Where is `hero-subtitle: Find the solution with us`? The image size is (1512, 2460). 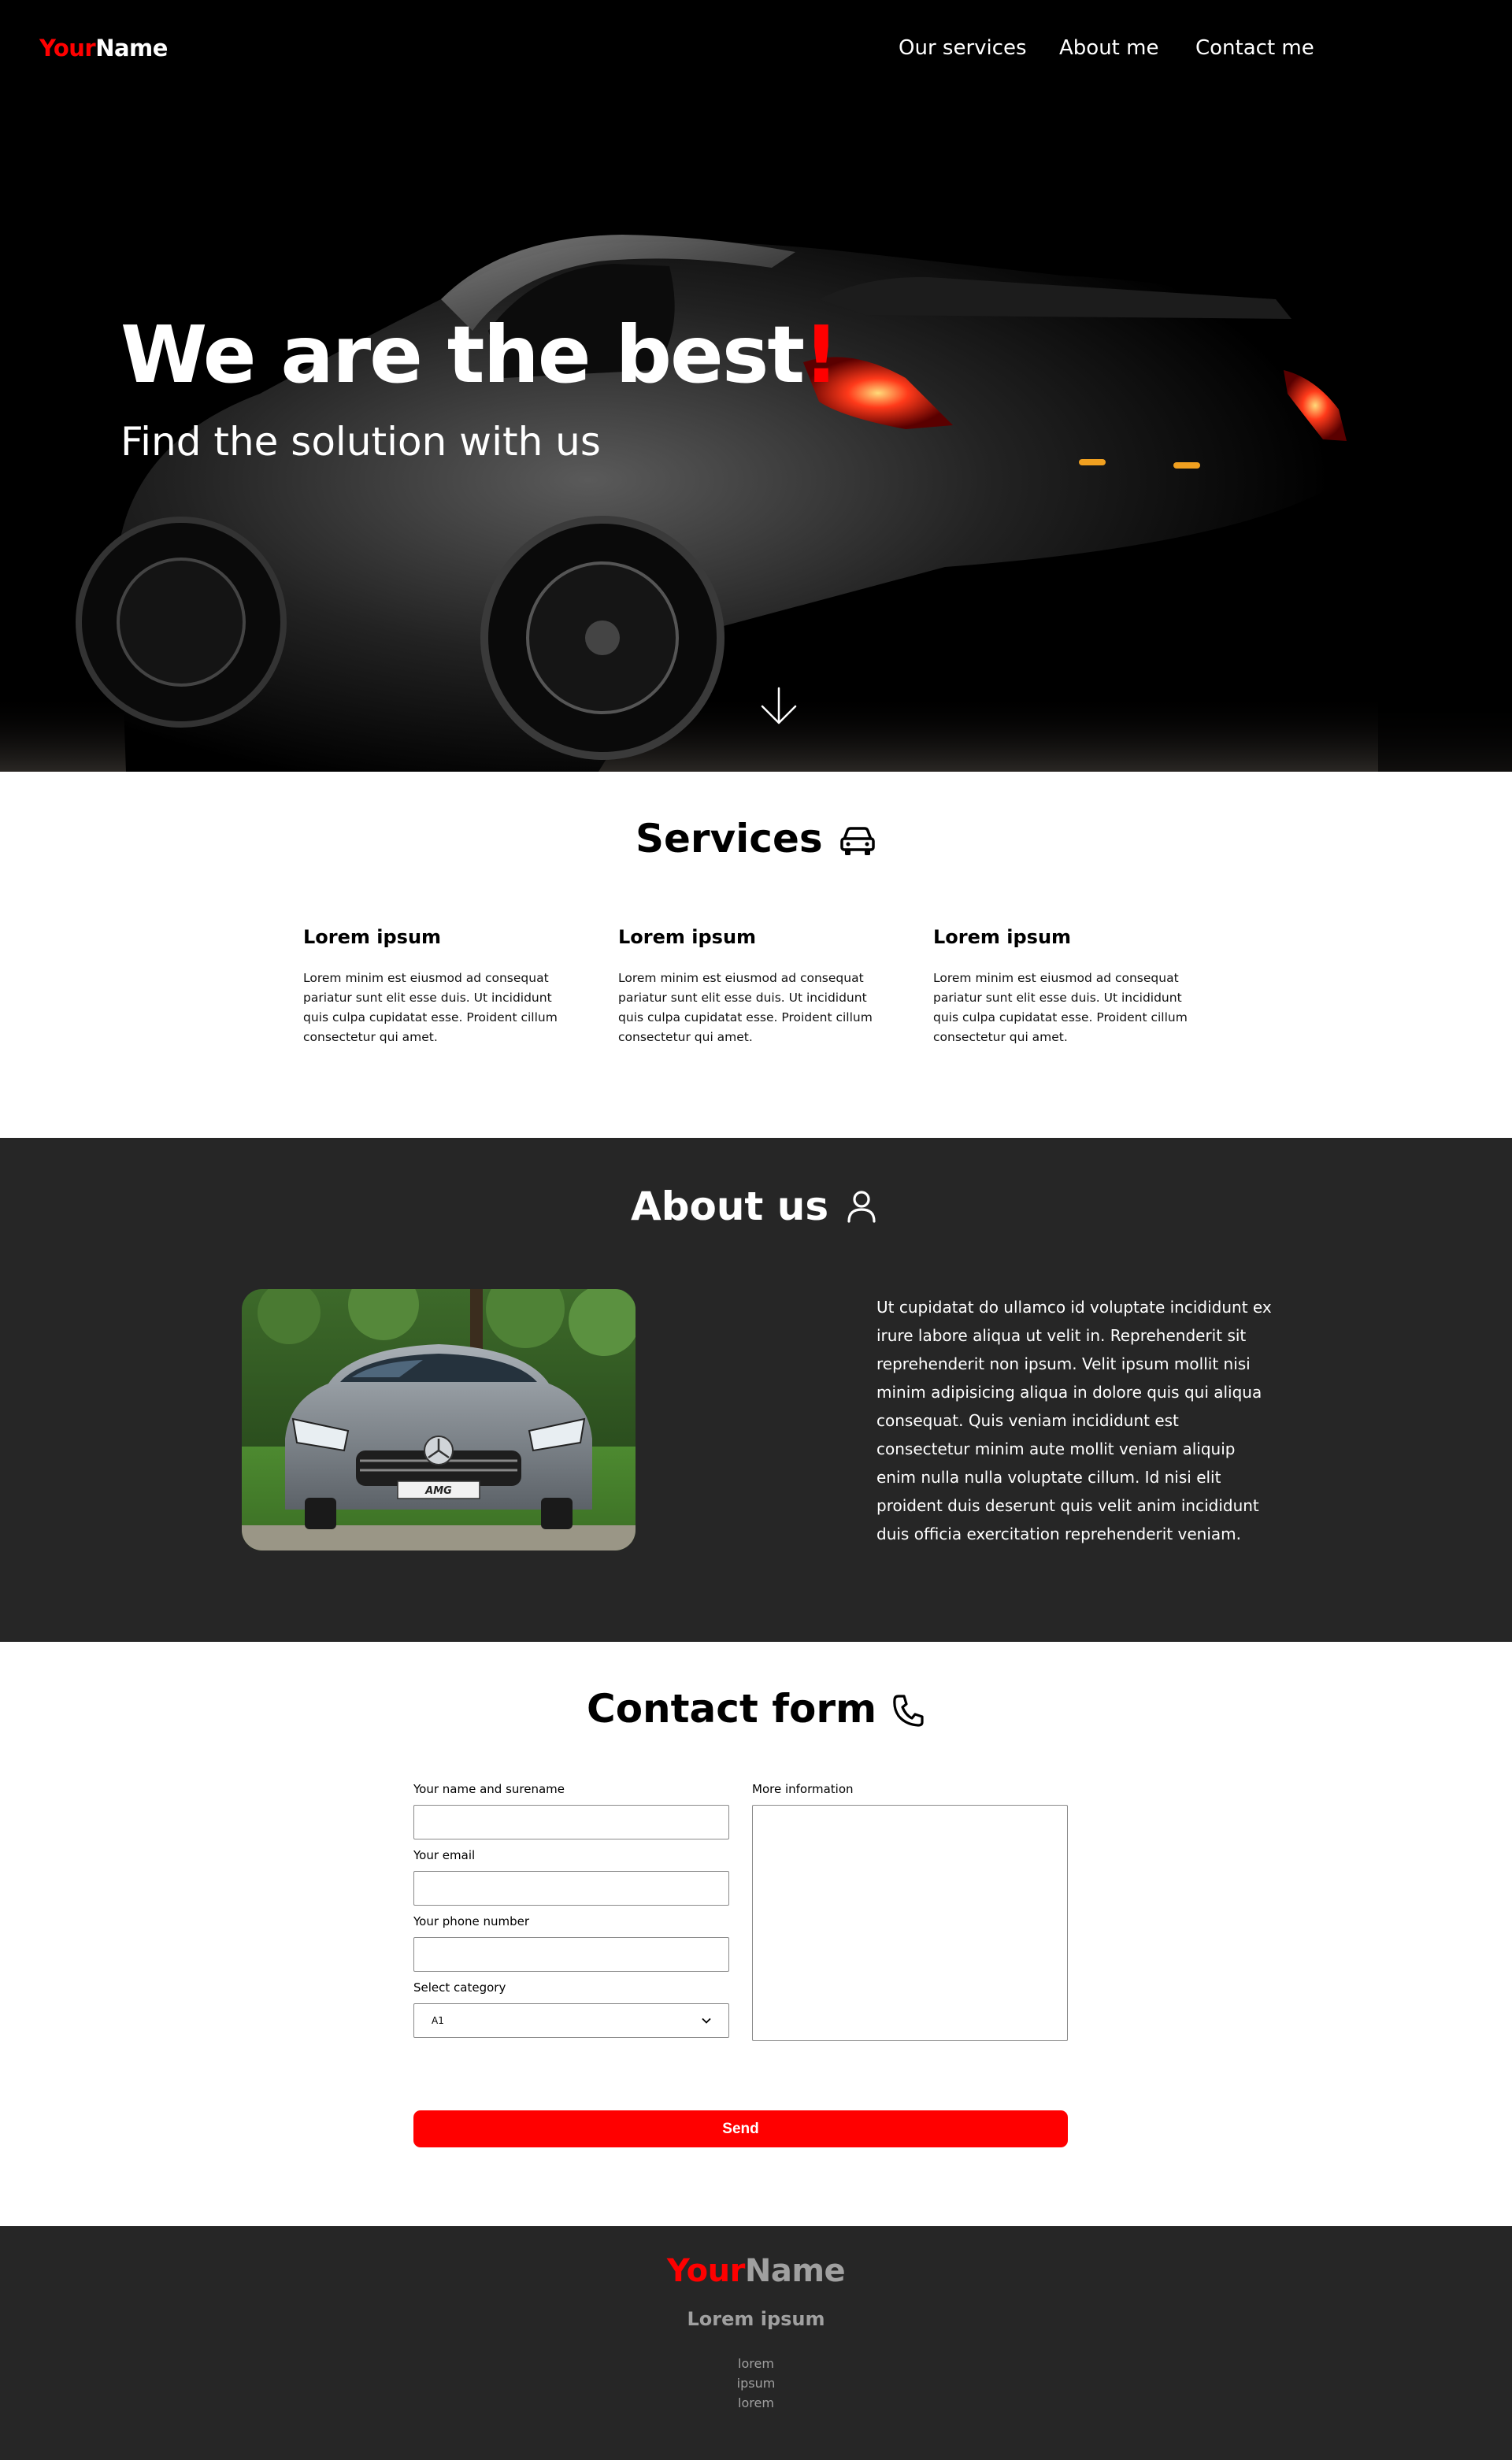 hero-subtitle: Find the solution with us is located at coordinates (360, 442).